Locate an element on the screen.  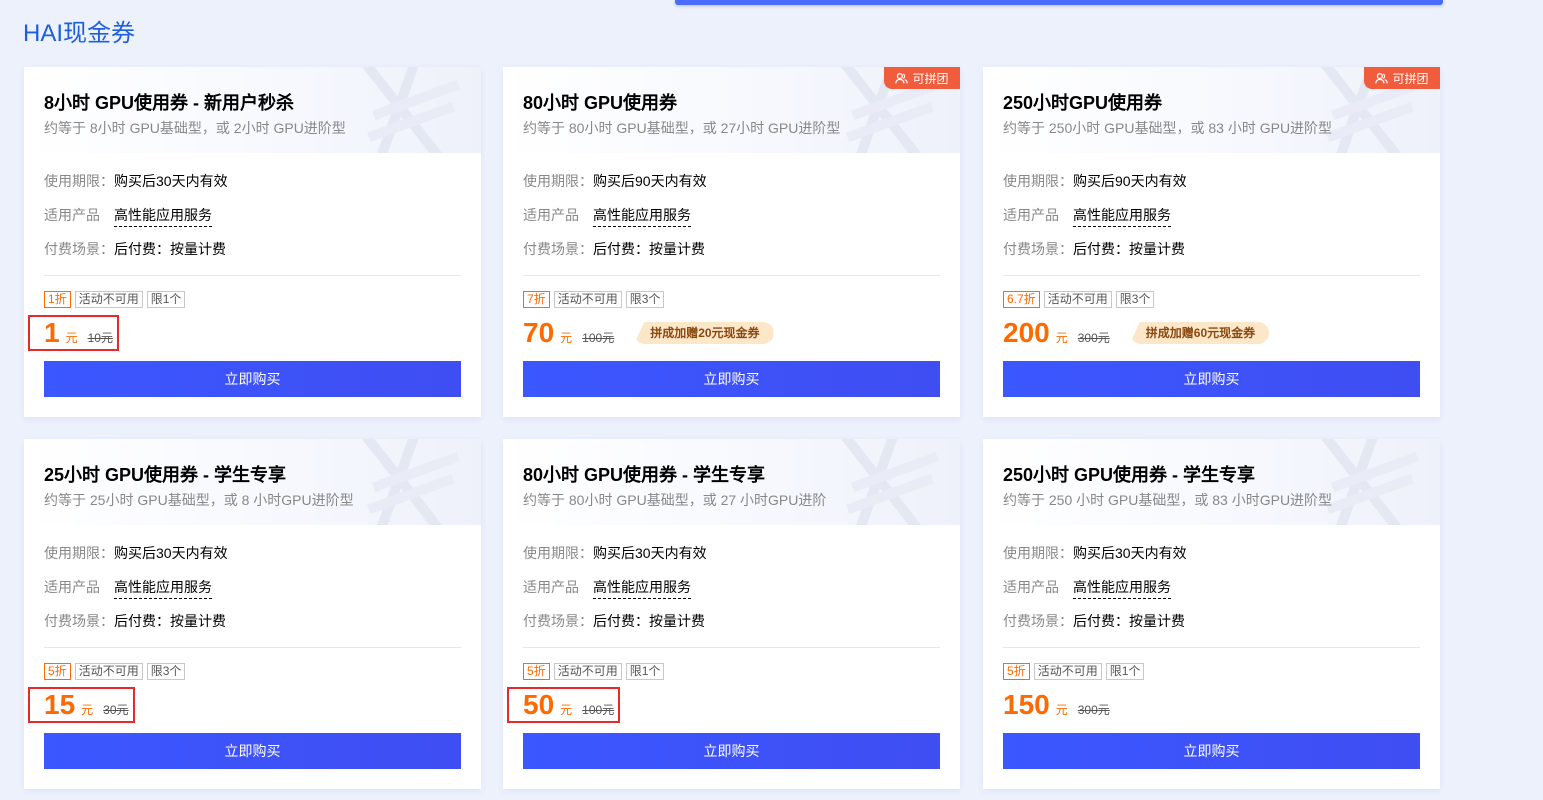
card-title: 250小时 GPU使用券 - 学生专享 is located at coordinates (1129, 475).